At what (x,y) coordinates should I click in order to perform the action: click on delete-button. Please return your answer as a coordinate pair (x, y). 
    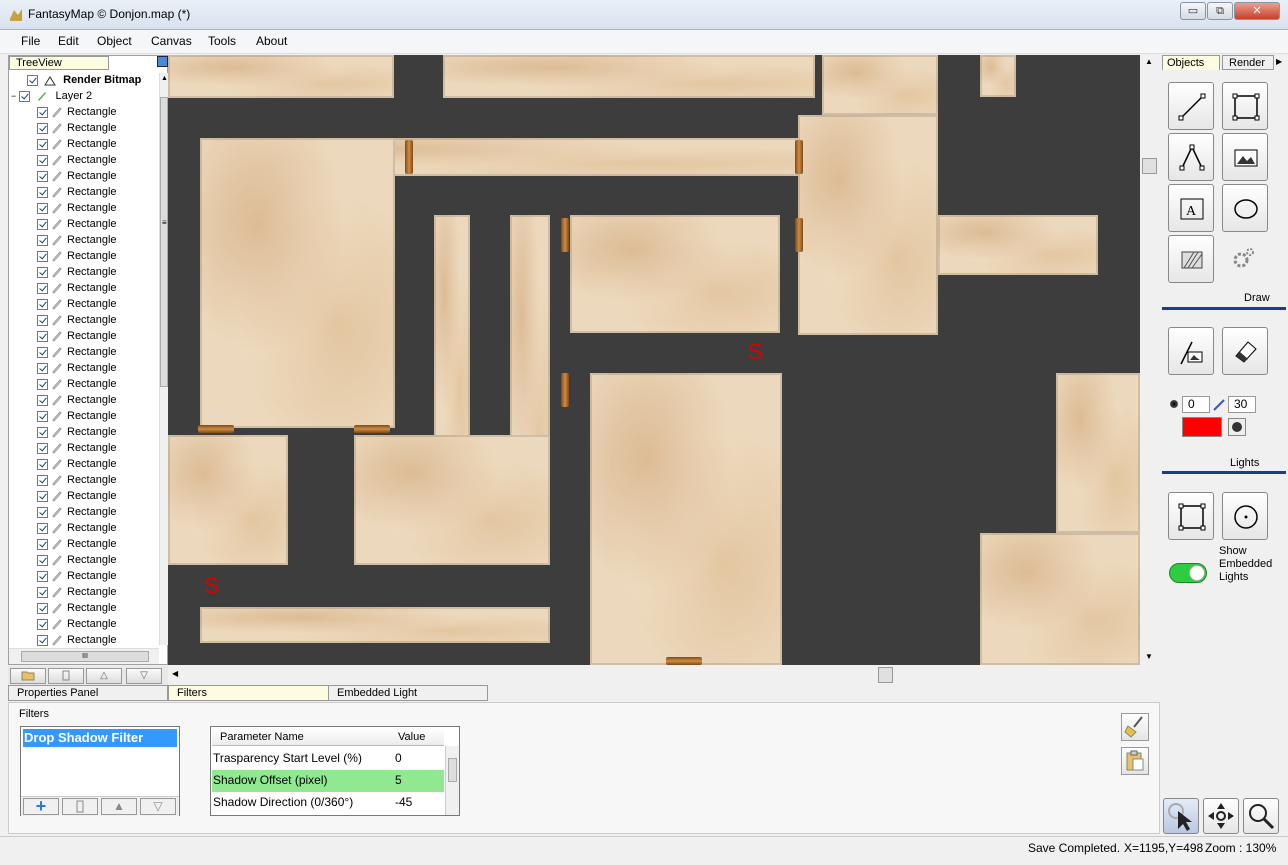
    Looking at the image, I should click on (66, 676).